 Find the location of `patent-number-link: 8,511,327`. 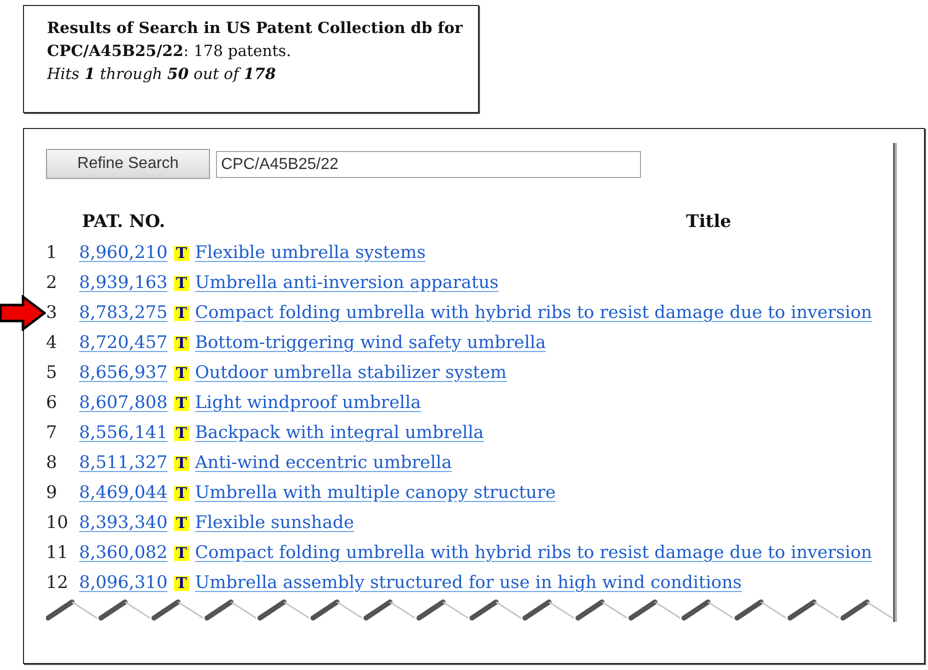

patent-number-link: 8,511,327 is located at coordinates (123, 463).